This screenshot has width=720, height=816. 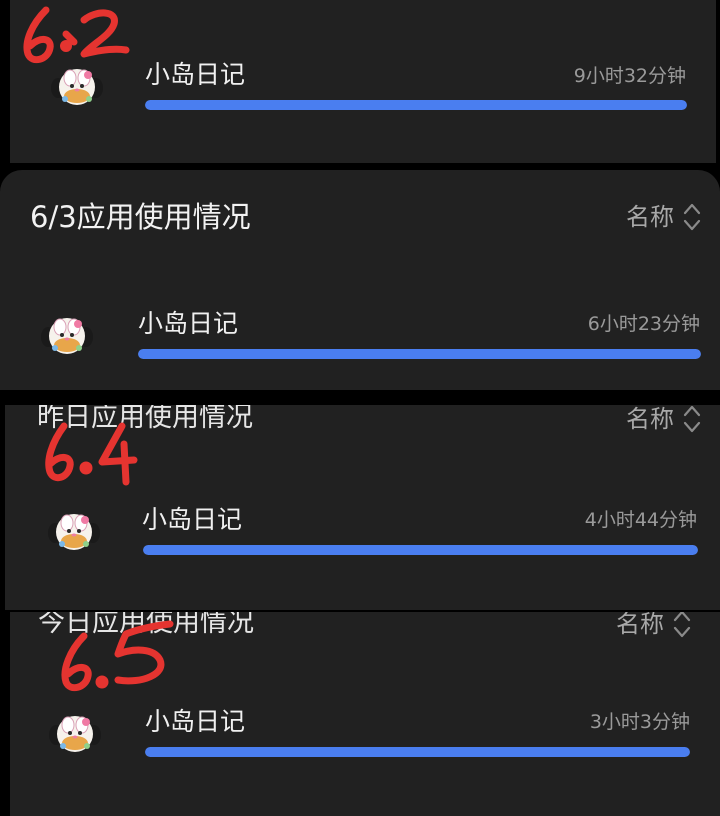 I want to click on usage-duration: 3小时3分钟, so click(x=639, y=722).